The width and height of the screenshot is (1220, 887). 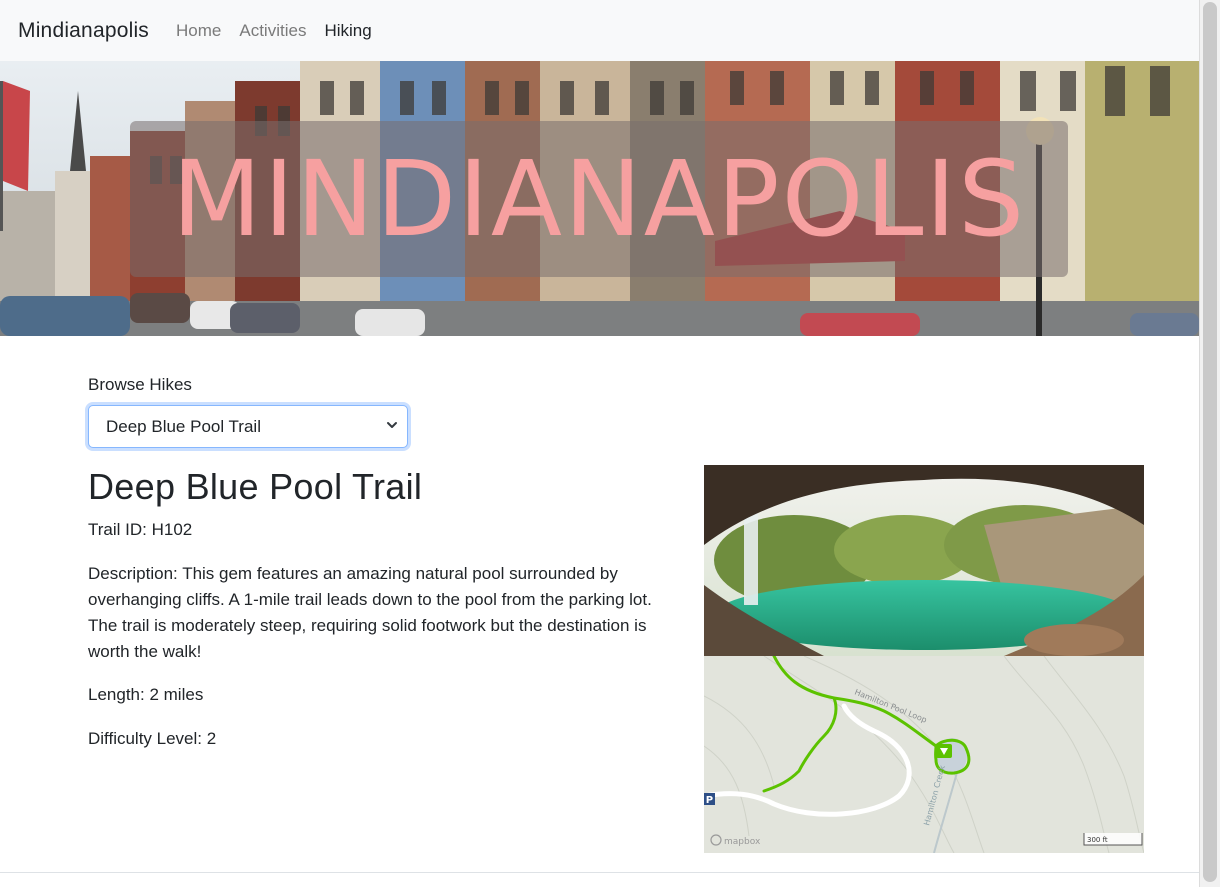 I want to click on trail-photo, so click(x=924, y=560).